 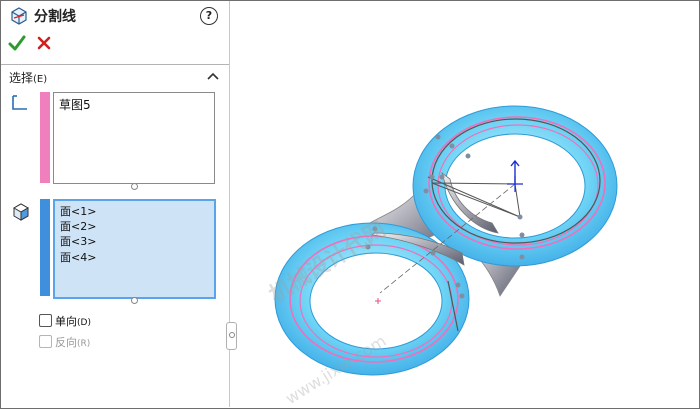 I want to click on reverse-direction-checkbox, so click(x=45, y=341).